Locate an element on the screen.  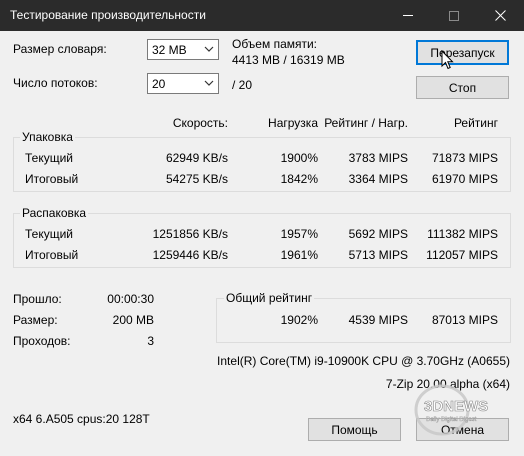
unpacking-title: Распаковка is located at coordinates (54, 213).